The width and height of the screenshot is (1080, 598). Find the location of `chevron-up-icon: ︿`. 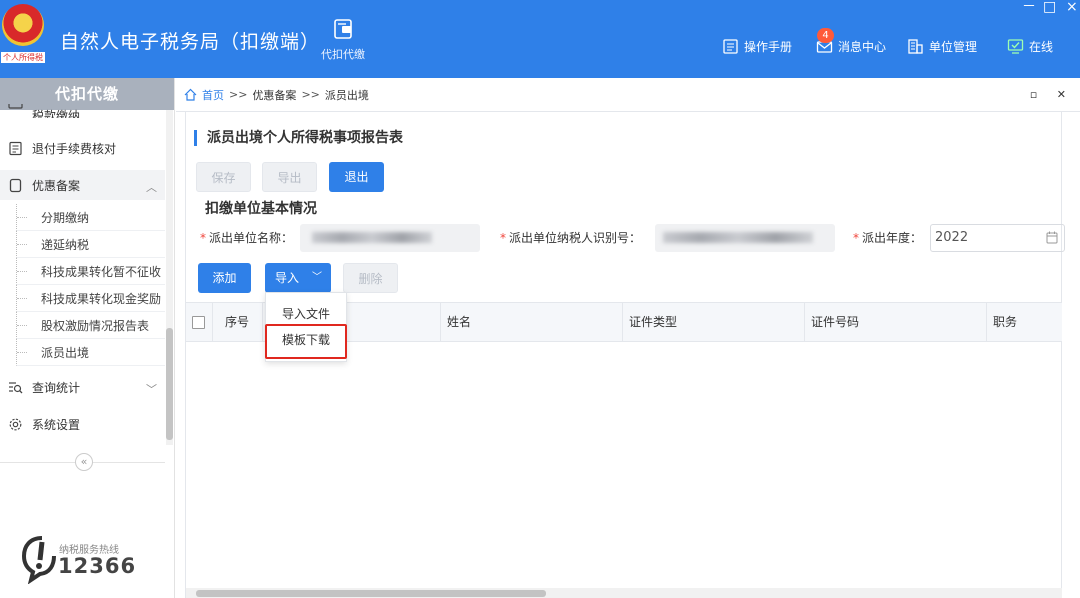

chevron-up-icon: ︿ is located at coordinates (151, 187).